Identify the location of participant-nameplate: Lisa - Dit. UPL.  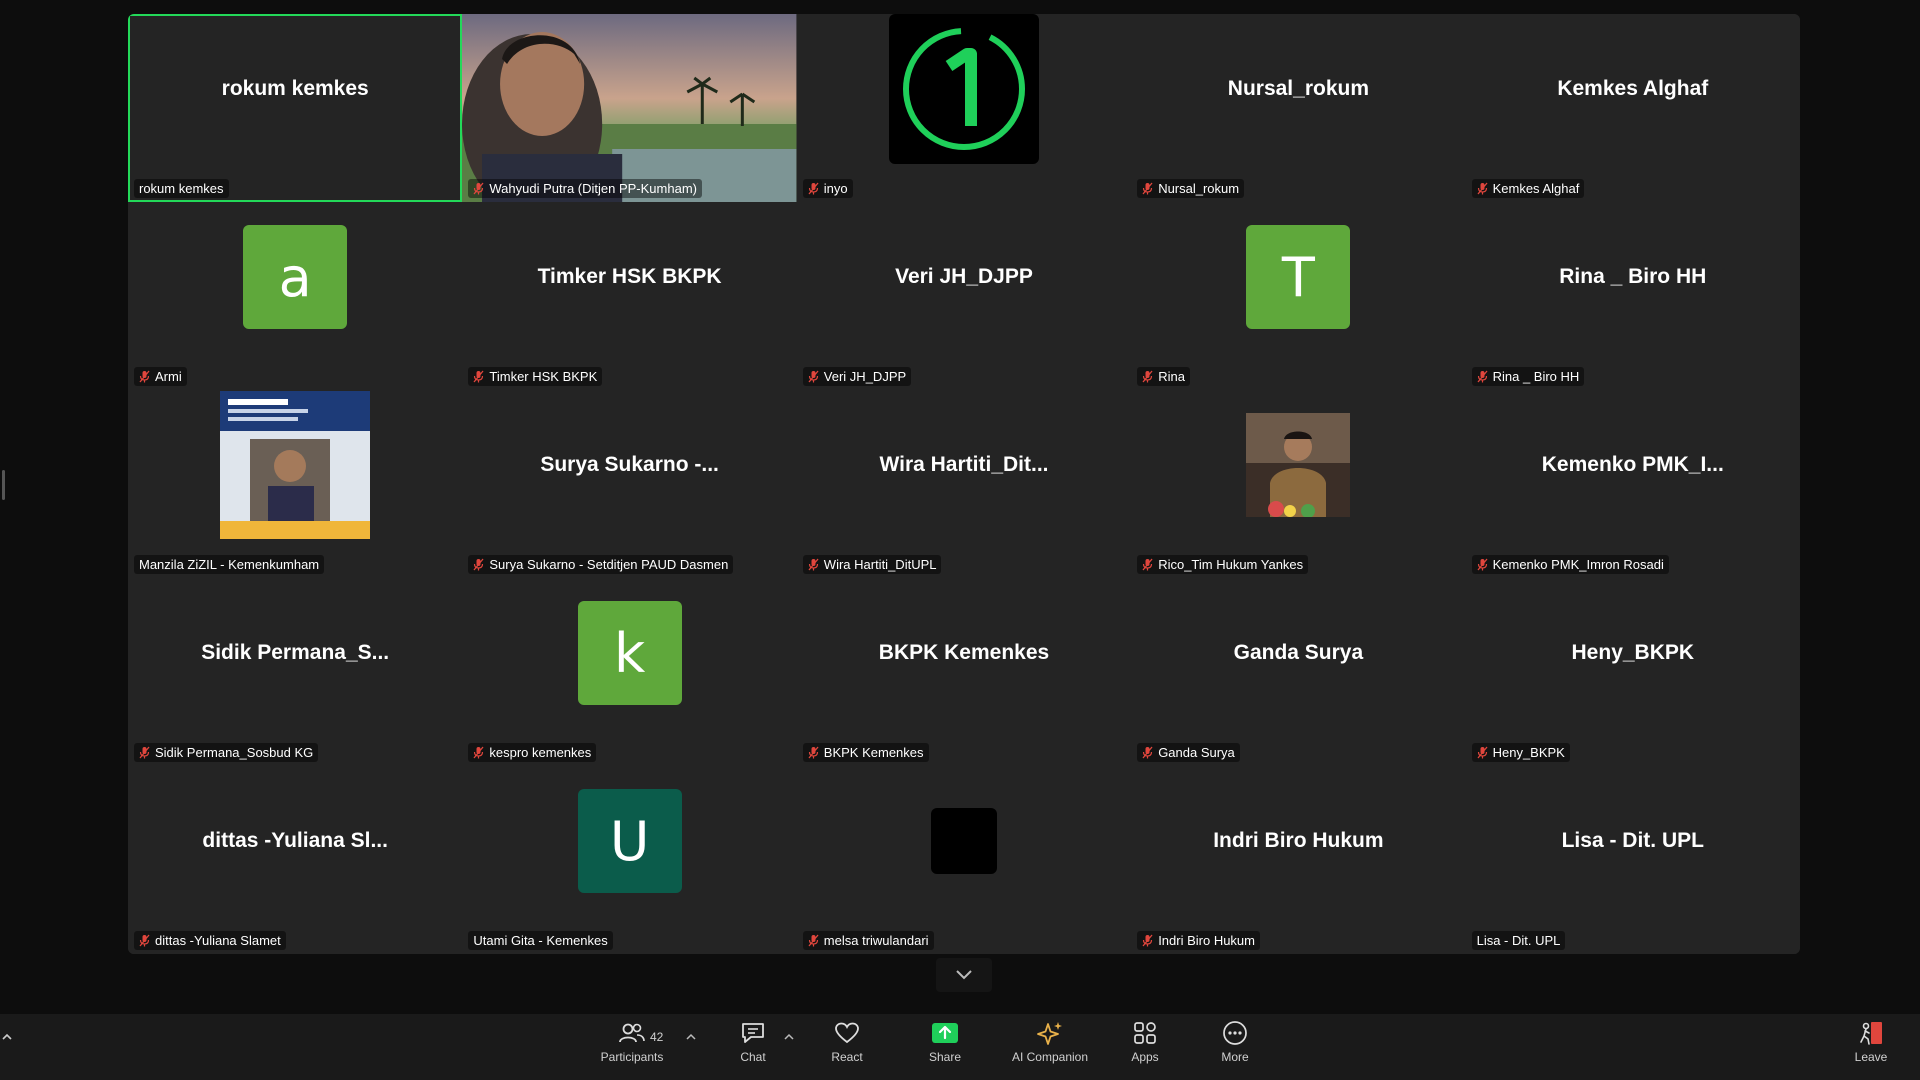
(1518, 940).